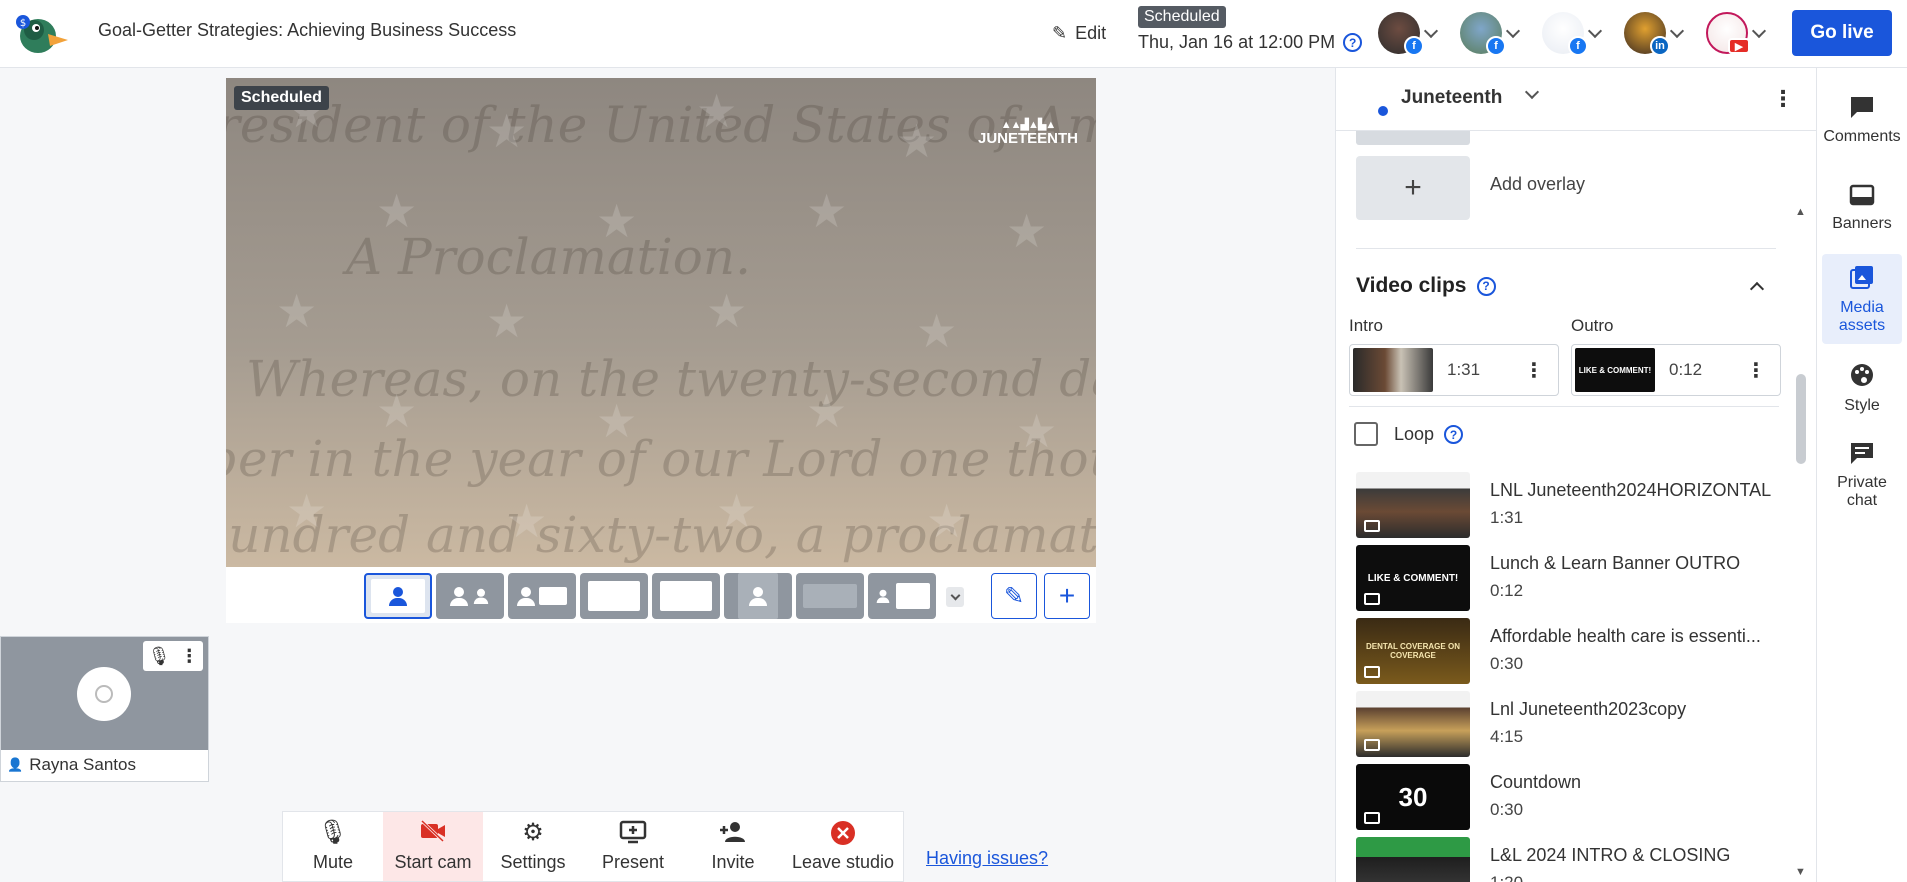  What do you see at coordinates (1014, 596) in the screenshot?
I see `edit-layout-button: ✎` at bounding box center [1014, 596].